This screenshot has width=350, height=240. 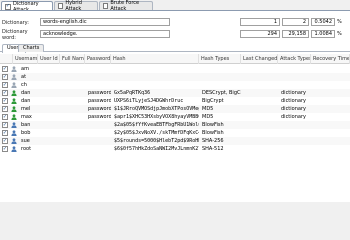 What do you see at coordinates (14, 117) in the screenshot?
I see `user-cracked-icon` at bounding box center [14, 117].